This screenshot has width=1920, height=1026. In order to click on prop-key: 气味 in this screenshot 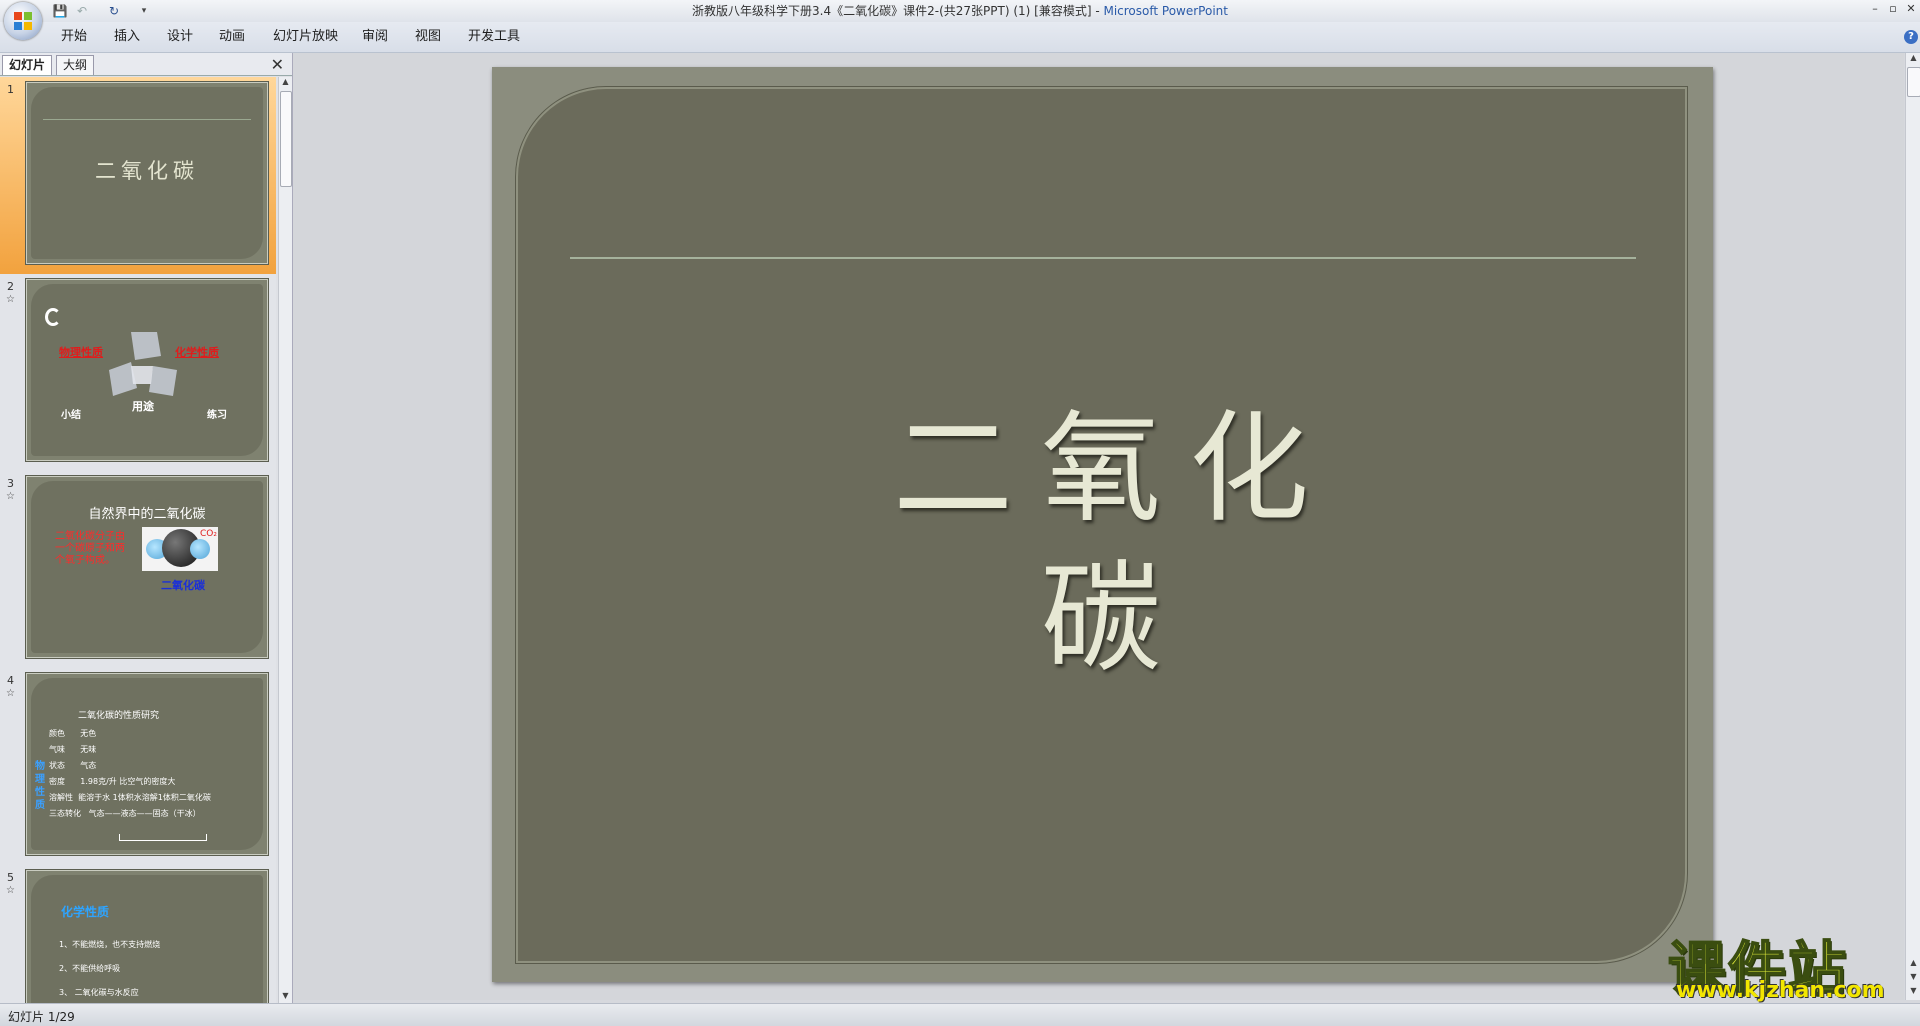, I will do `click(57, 749)`.